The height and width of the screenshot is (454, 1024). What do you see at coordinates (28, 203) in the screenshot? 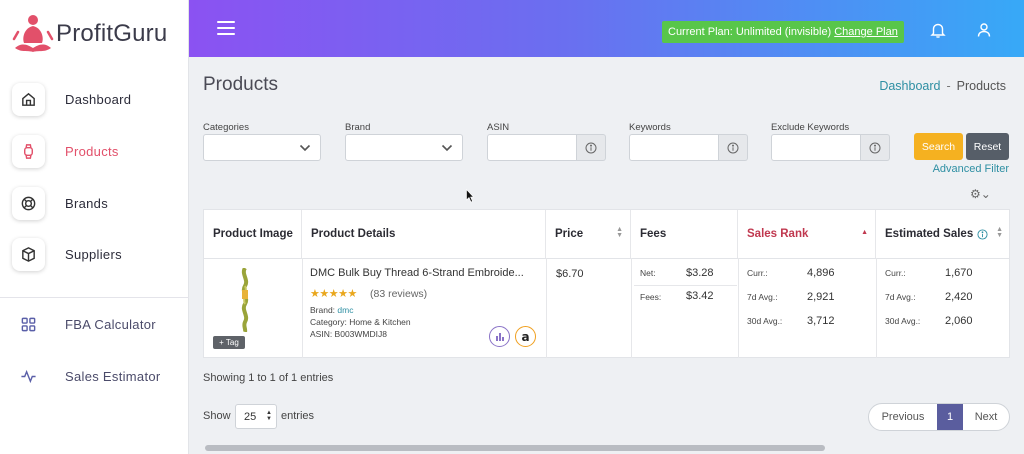
I see `lifebuoy-icon` at bounding box center [28, 203].